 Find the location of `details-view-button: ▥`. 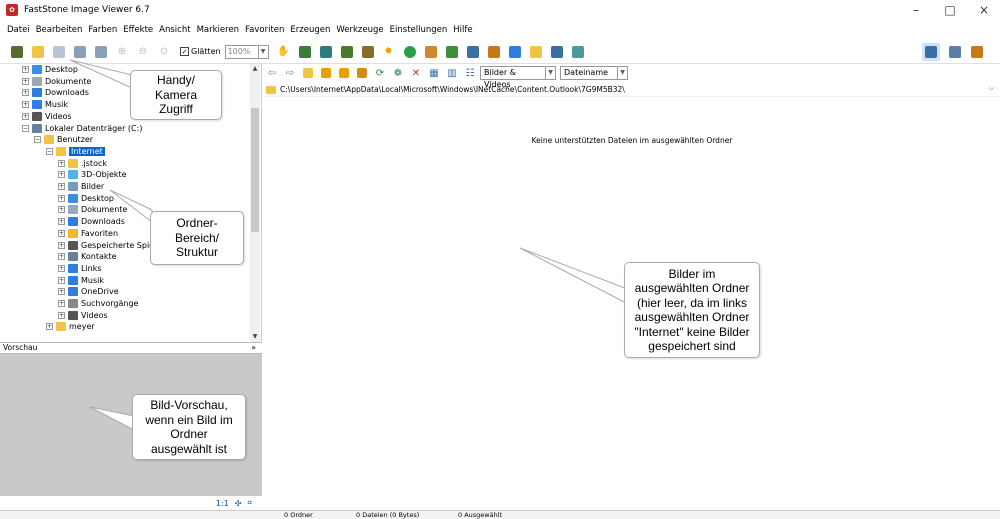

details-view-button: ▥ is located at coordinates (452, 73).